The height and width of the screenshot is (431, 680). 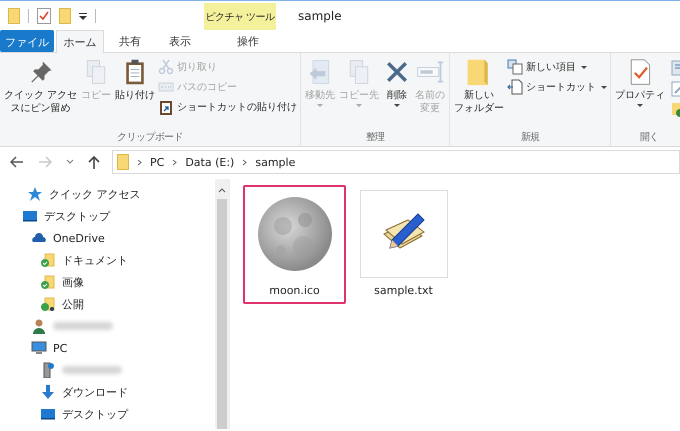 What do you see at coordinates (17, 162) in the screenshot?
I see `back-icon` at bounding box center [17, 162].